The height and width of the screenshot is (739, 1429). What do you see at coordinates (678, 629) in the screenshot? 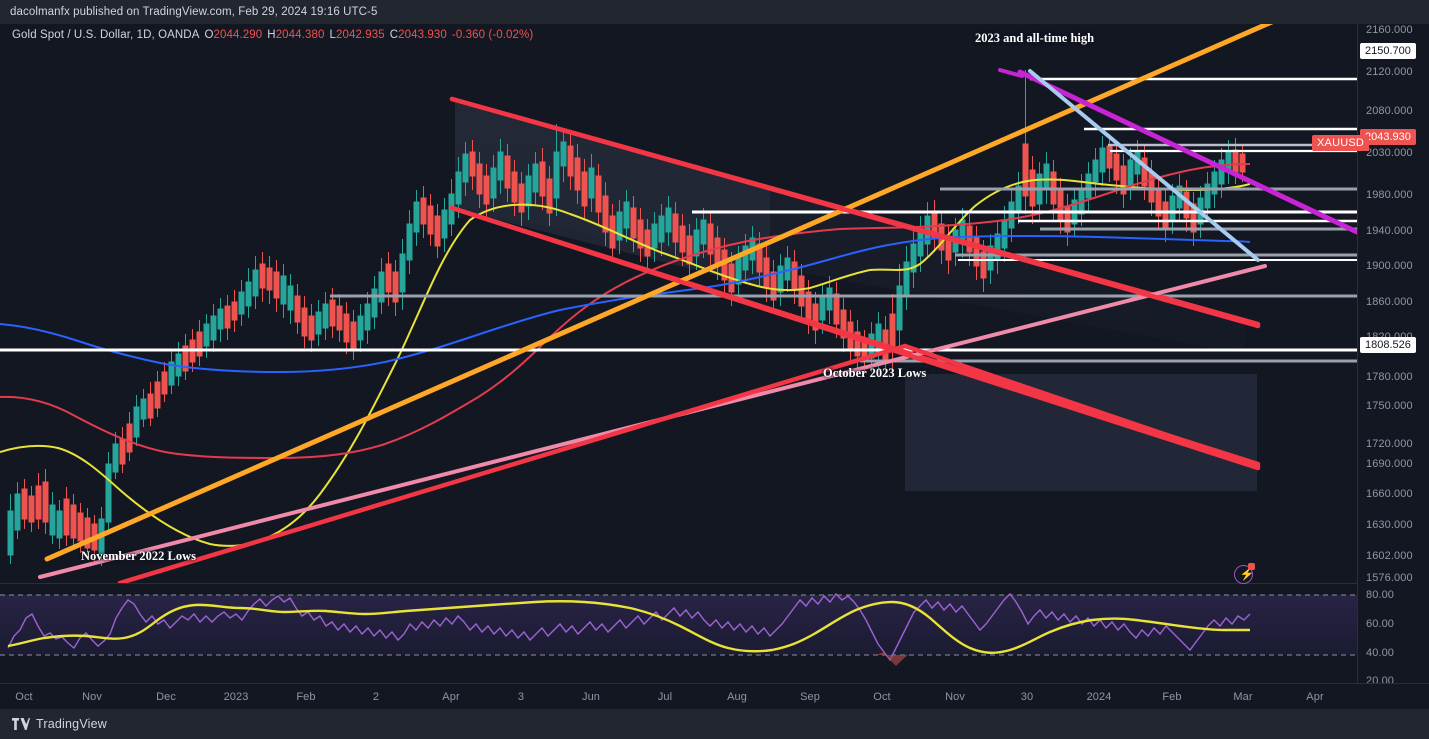
I see `rsi-svg` at bounding box center [678, 629].